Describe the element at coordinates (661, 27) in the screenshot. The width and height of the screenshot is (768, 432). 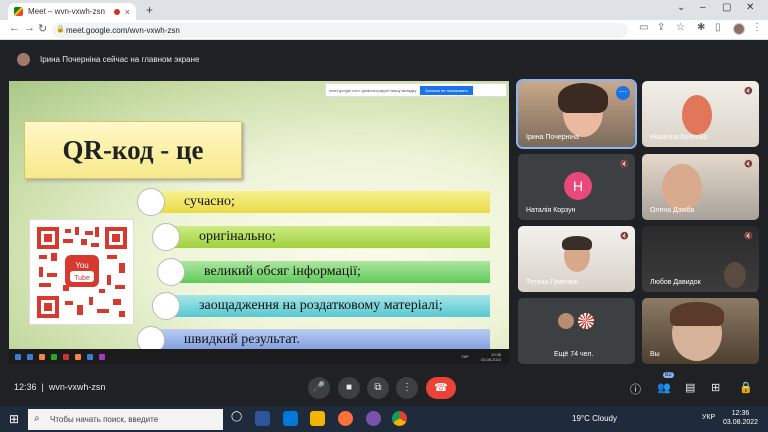
I see `share-icon: ⇪` at that location.